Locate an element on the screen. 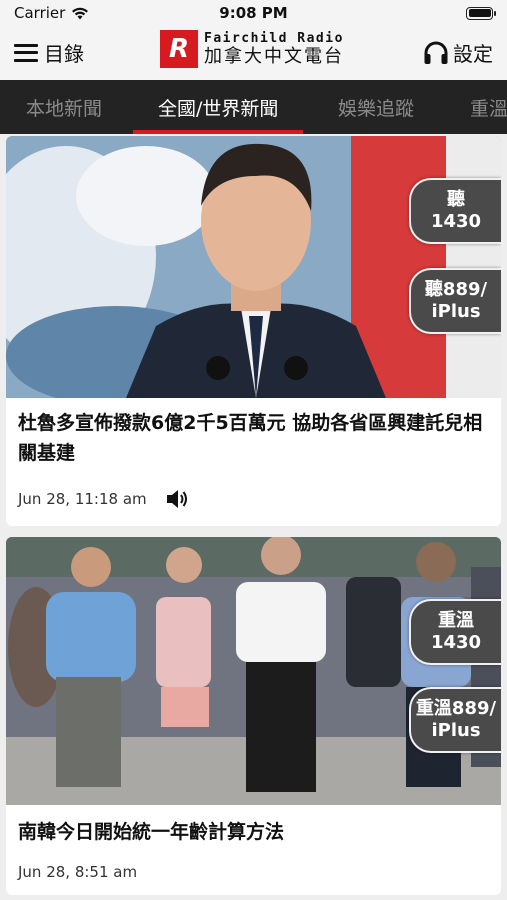  tab-local-news: 本地新聞 is located at coordinates (64, 107).